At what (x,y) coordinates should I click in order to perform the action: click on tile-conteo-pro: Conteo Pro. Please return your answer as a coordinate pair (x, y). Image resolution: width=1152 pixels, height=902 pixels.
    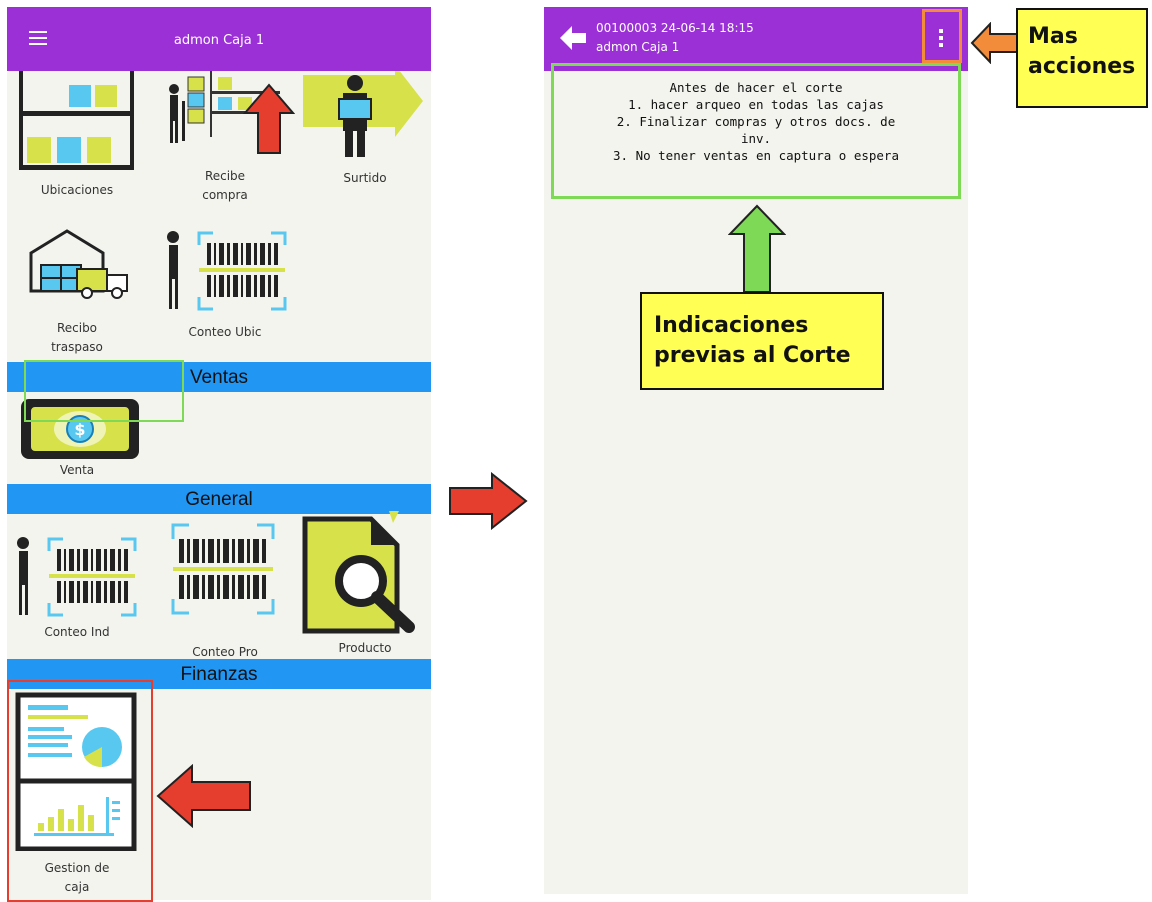
    Looking at the image, I should click on (225, 588).